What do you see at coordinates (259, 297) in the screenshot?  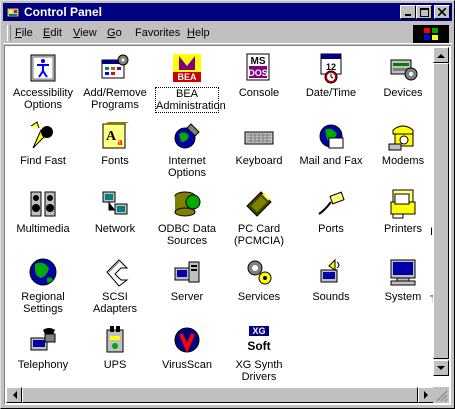 I see `item-label: Services` at bounding box center [259, 297].